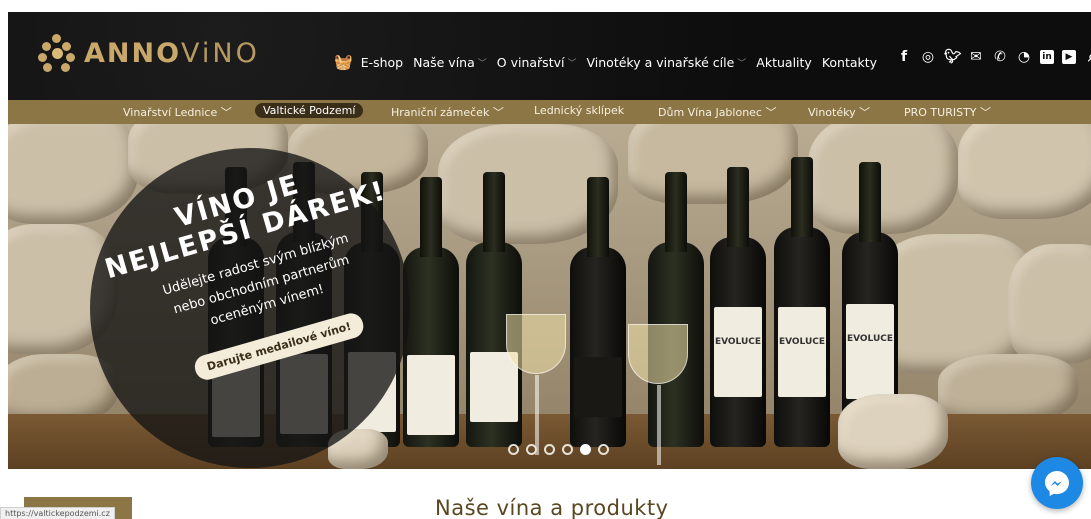 The image size is (1091, 519). Describe the element at coordinates (598, 312) in the screenshot. I see `wine-bottle` at that location.